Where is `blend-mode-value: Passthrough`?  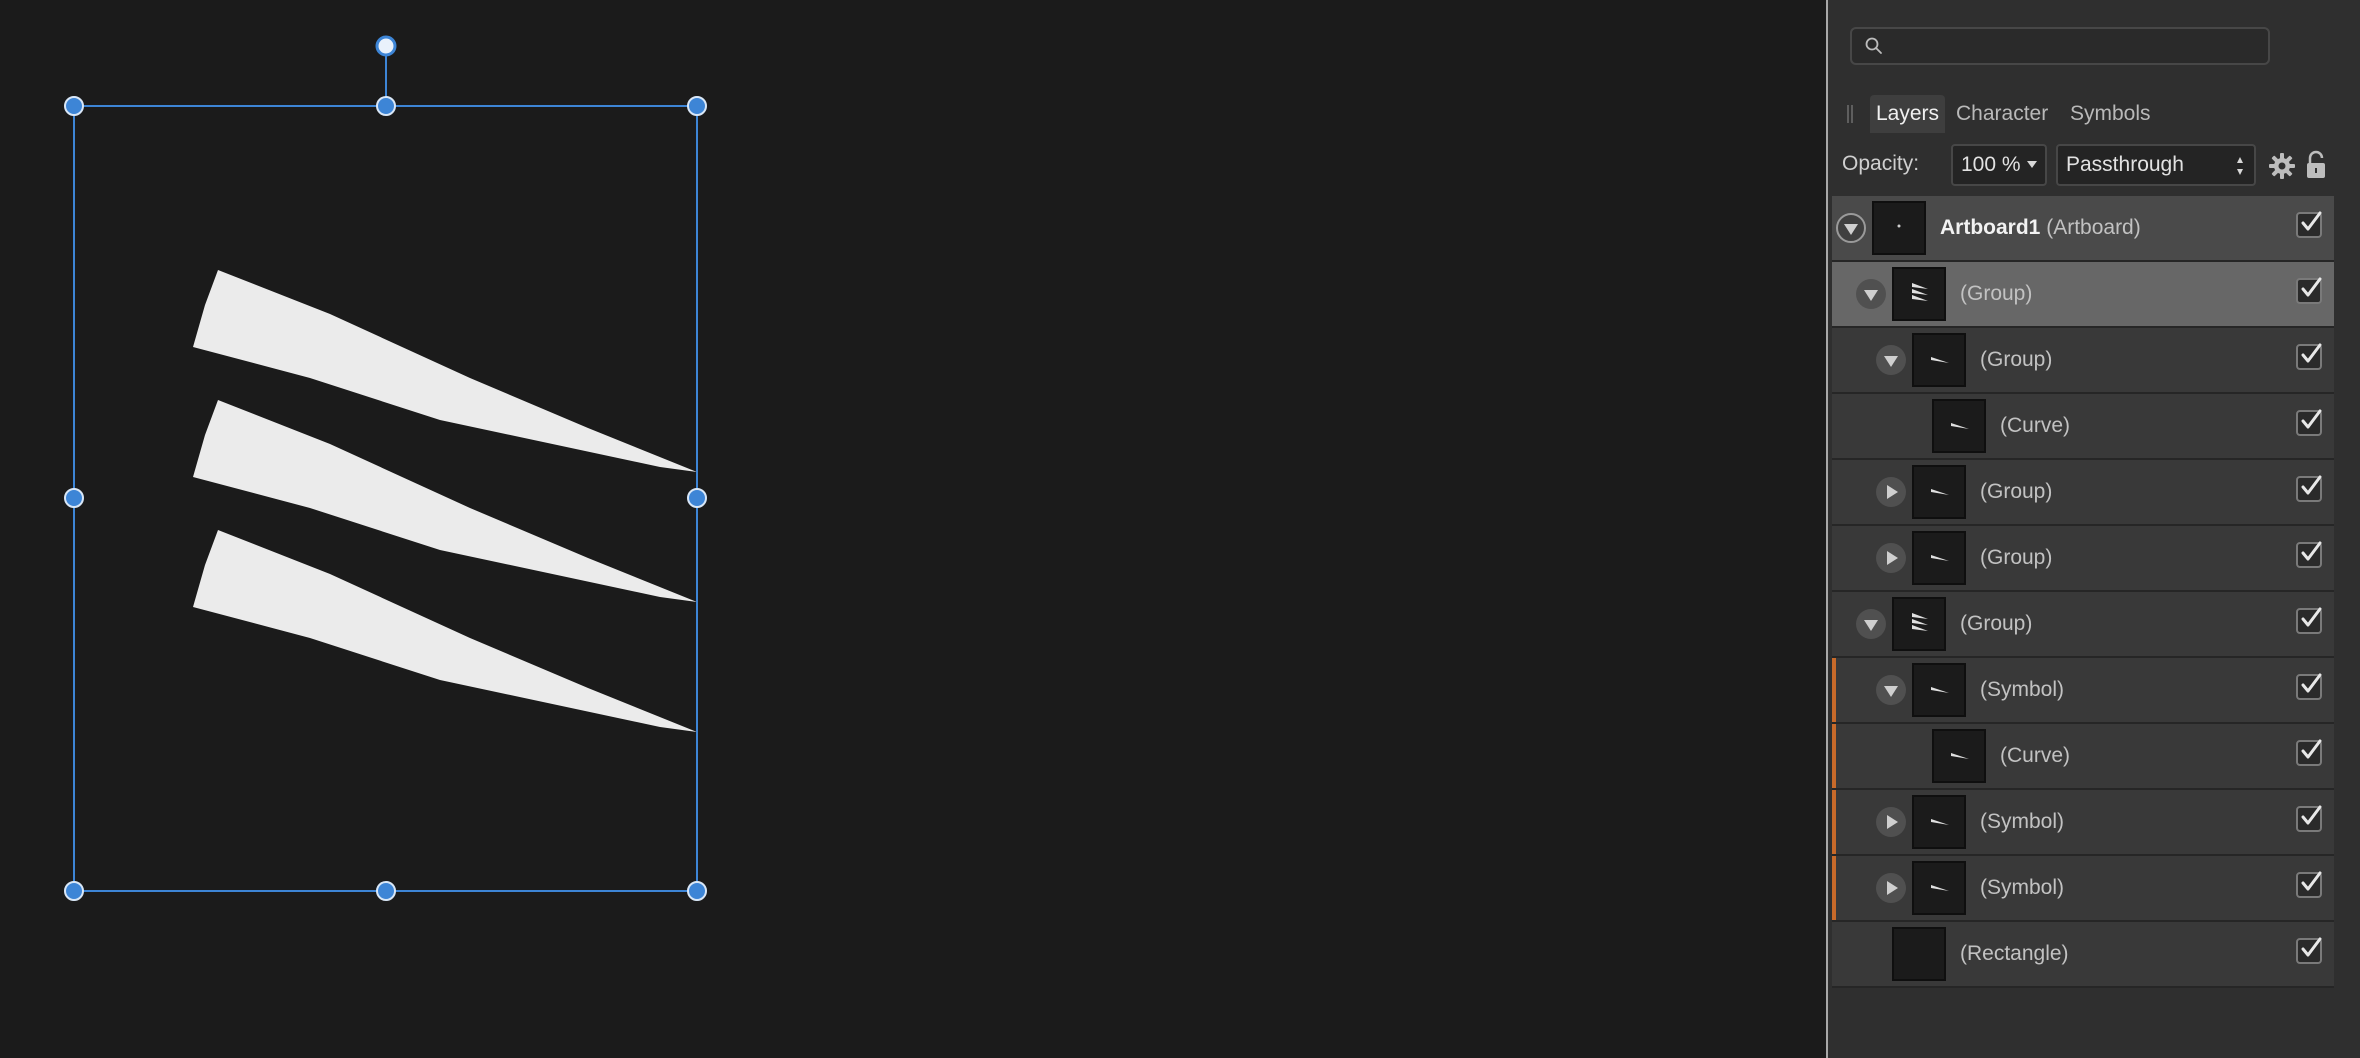 blend-mode-value: Passthrough is located at coordinates (2125, 164).